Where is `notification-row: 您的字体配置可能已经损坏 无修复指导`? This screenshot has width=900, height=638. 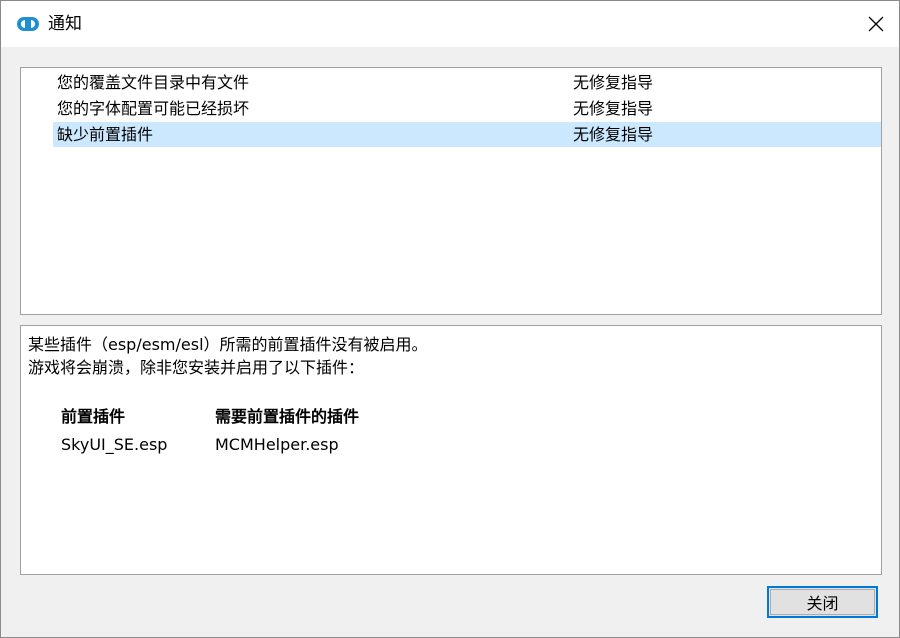 notification-row: 您的字体配置可能已经损坏 无修复指导 is located at coordinates (467, 108).